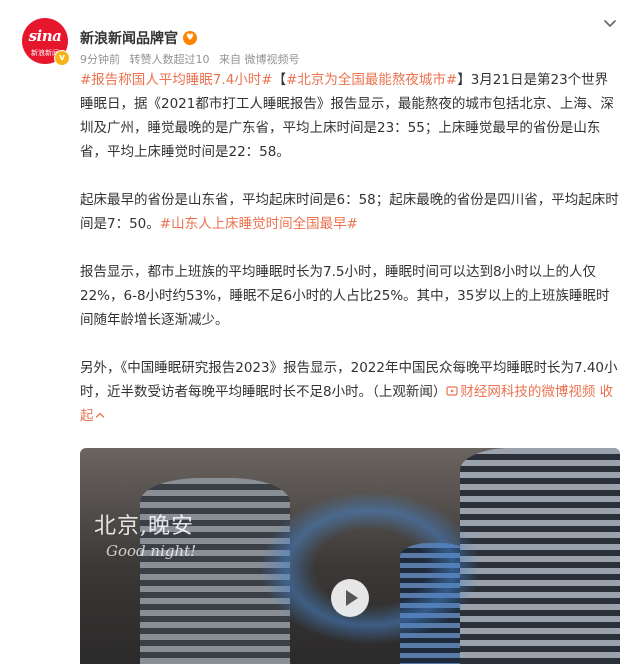  Describe the element at coordinates (62, 58) in the screenshot. I see `verified-badge-icon: v` at that location.